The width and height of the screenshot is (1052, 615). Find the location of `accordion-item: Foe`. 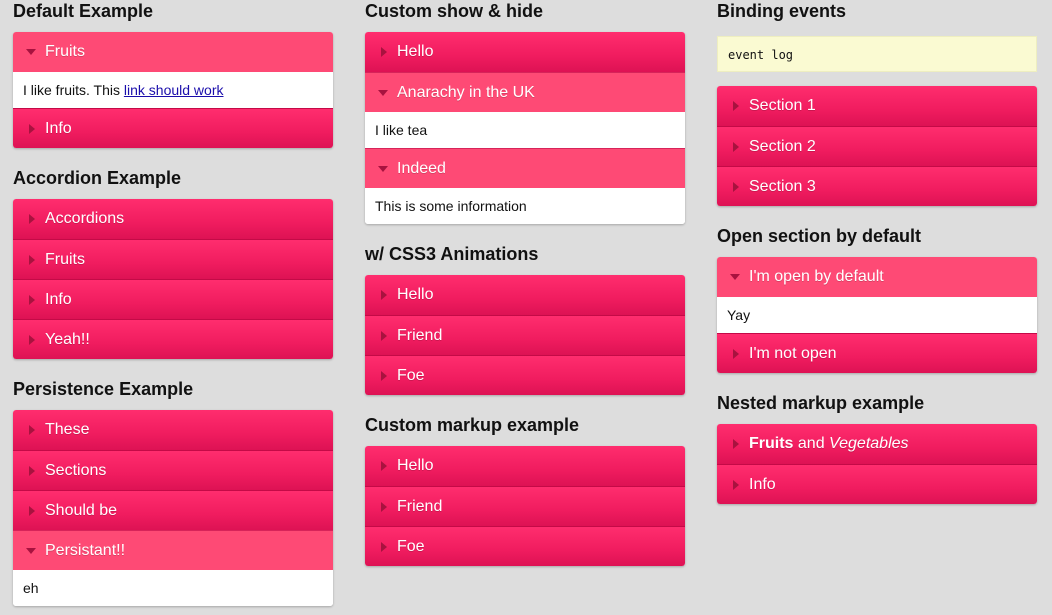

accordion-item: Foe is located at coordinates (525, 375).